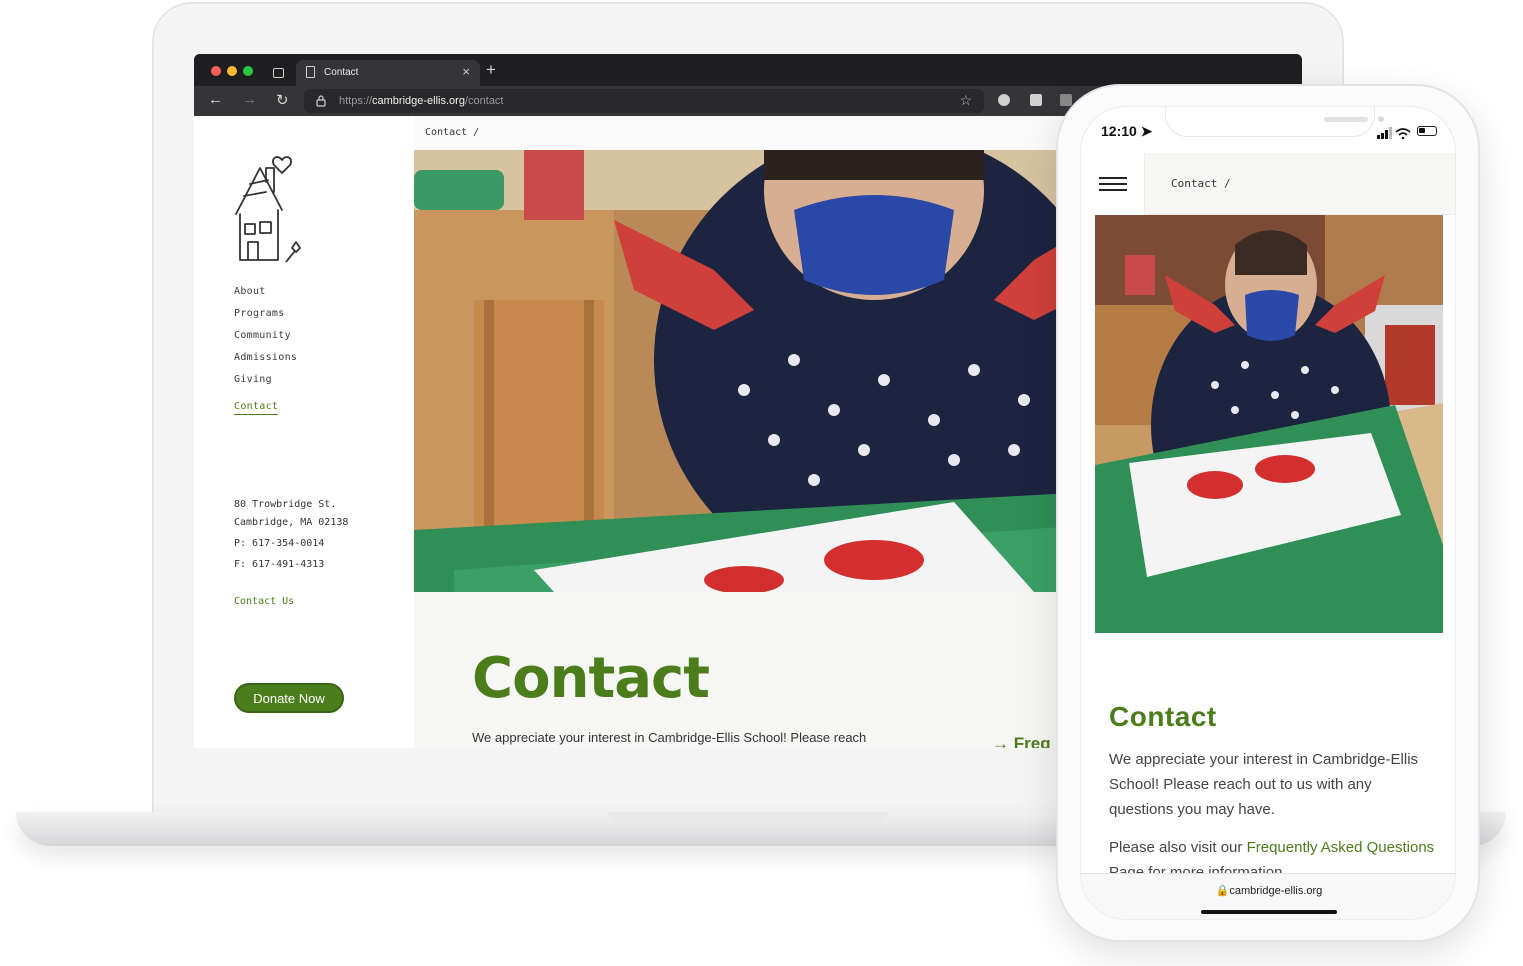  What do you see at coordinates (388, 73) in the screenshot?
I see `browser-tab: Contact ×` at bounding box center [388, 73].